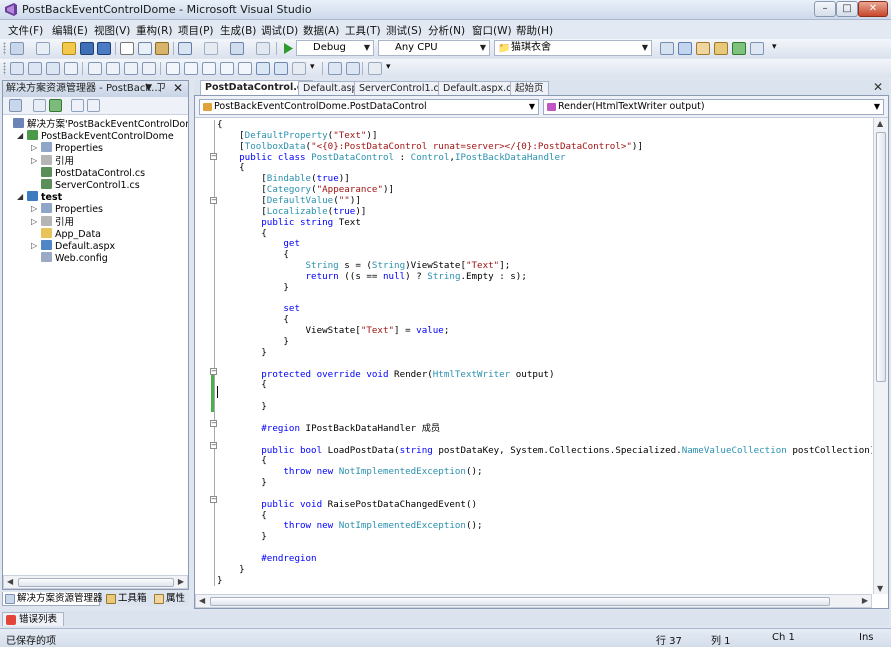 This screenshot has height=647, width=891. Describe the element at coordinates (196, 30) in the screenshot. I see `menu-project: 项目(P)` at that location.